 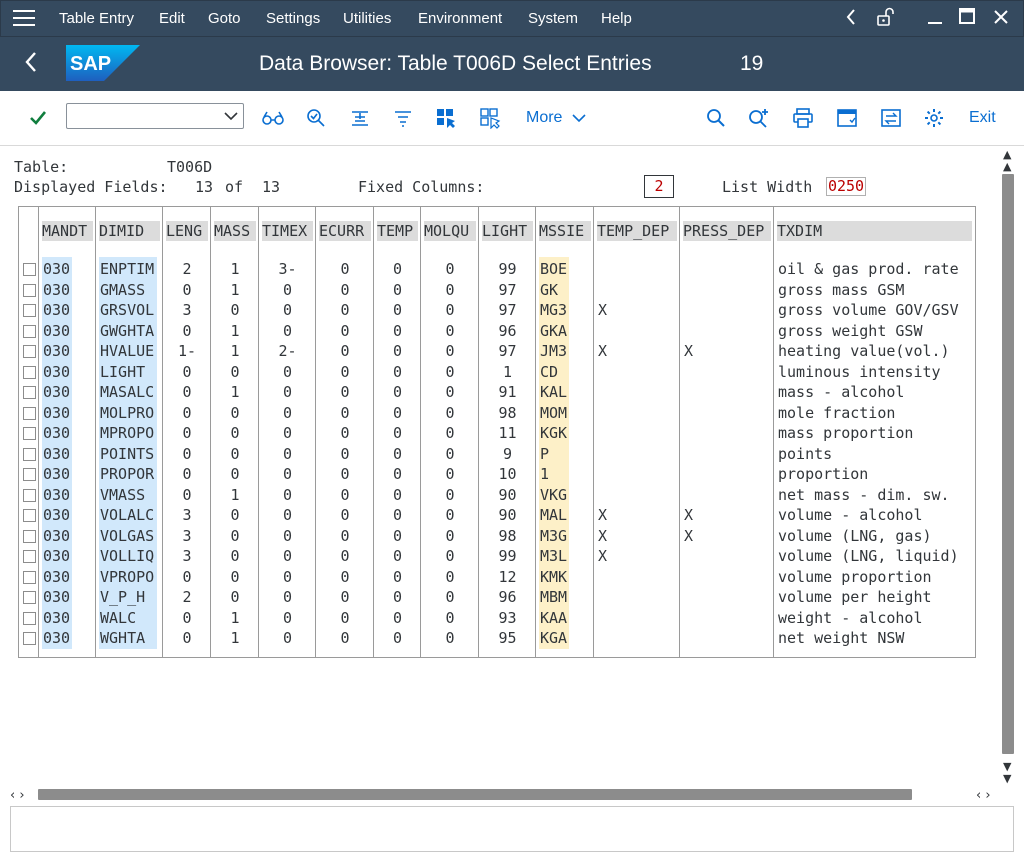 I want to click on command-field, so click(x=155, y=116).